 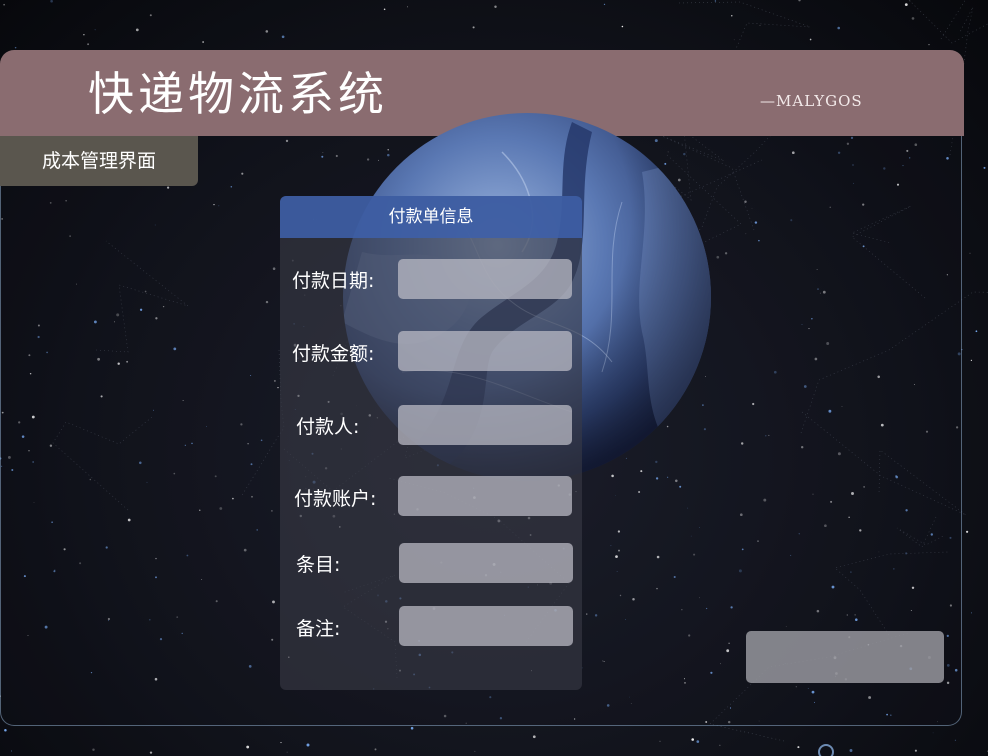 I want to click on payment-account-input, so click(x=485, y=496).